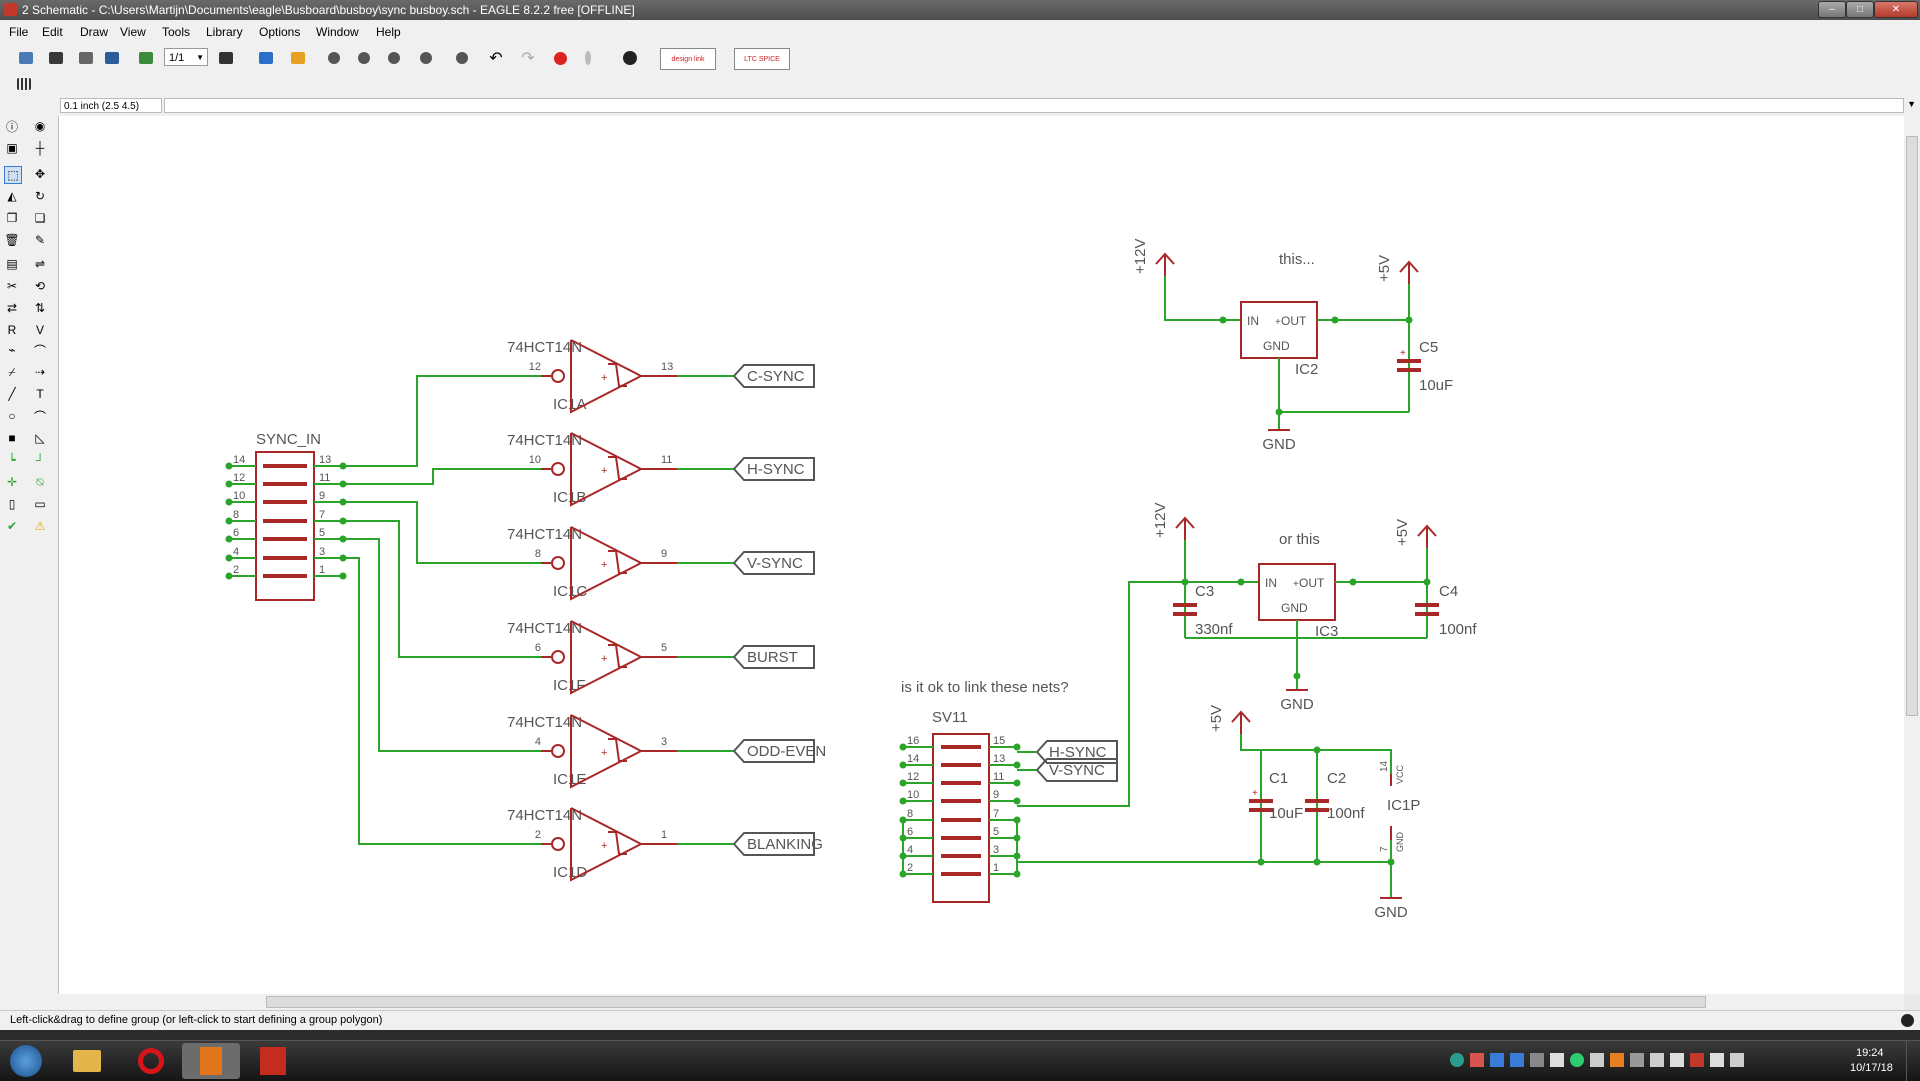 The width and height of the screenshot is (1920, 1081). Describe the element at coordinates (151, 1061) in the screenshot. I see `opera-taskbar-icon` at that location.